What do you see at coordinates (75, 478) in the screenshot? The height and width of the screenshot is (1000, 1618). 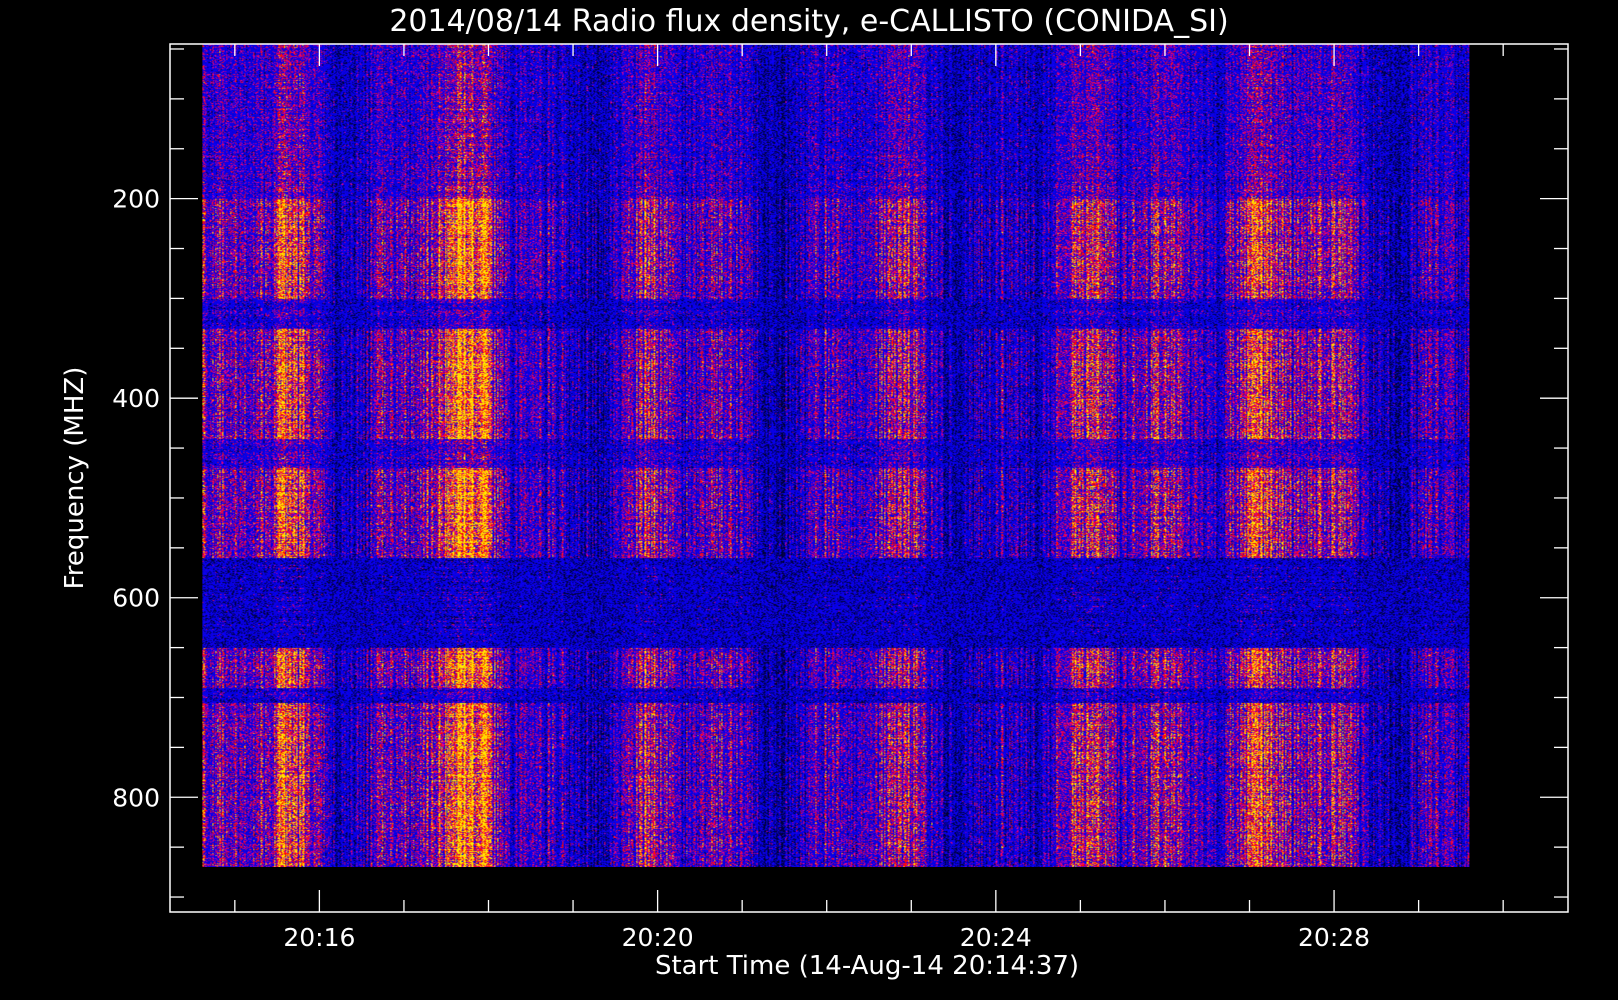 I see `y-axis-label: Frequency (MHZ)` at bounding box center [75, 478].